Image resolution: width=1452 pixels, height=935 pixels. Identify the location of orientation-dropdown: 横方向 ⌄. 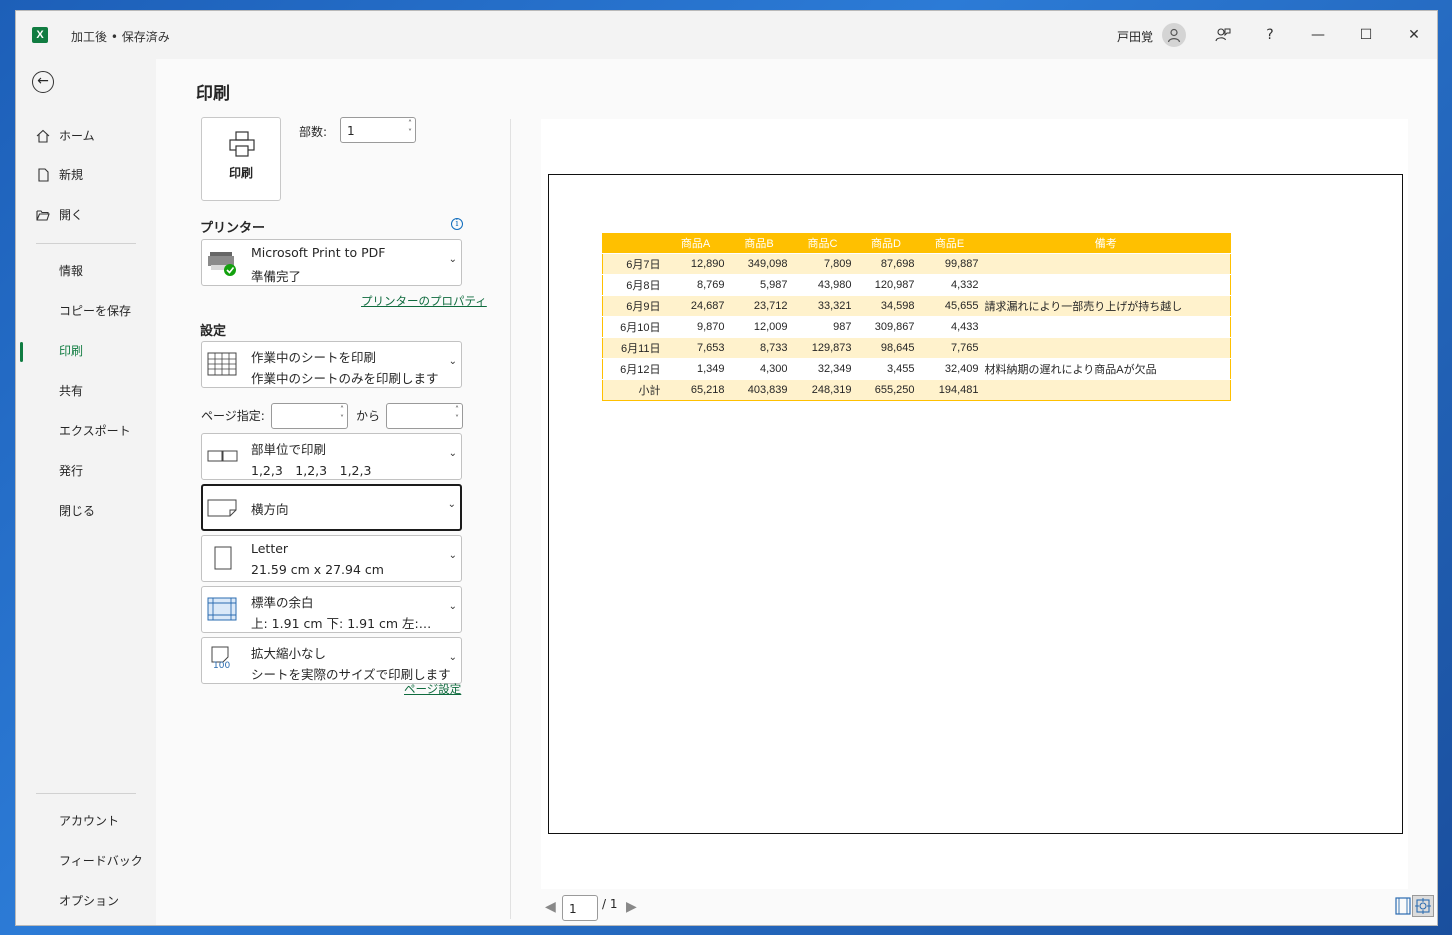
(331, 507).